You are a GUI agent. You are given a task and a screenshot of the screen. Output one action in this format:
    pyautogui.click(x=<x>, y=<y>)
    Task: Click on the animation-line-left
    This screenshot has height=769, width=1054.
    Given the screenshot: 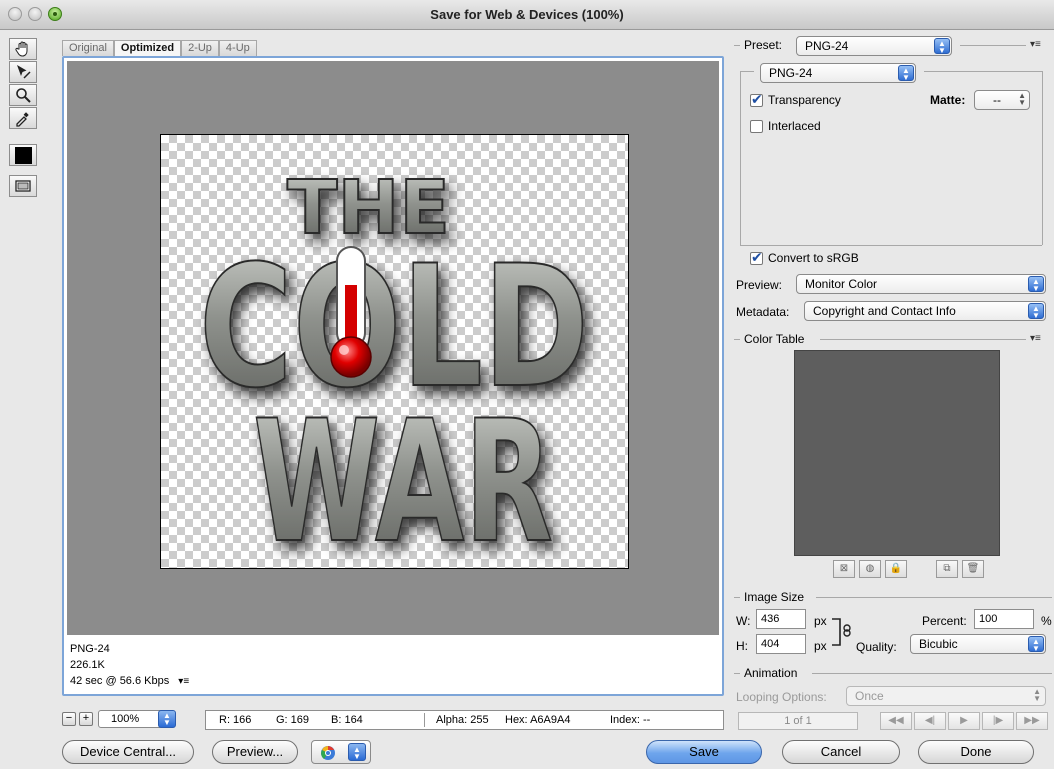 What is the action you would take?
    pyautogui.click(x=737, y=673)
    